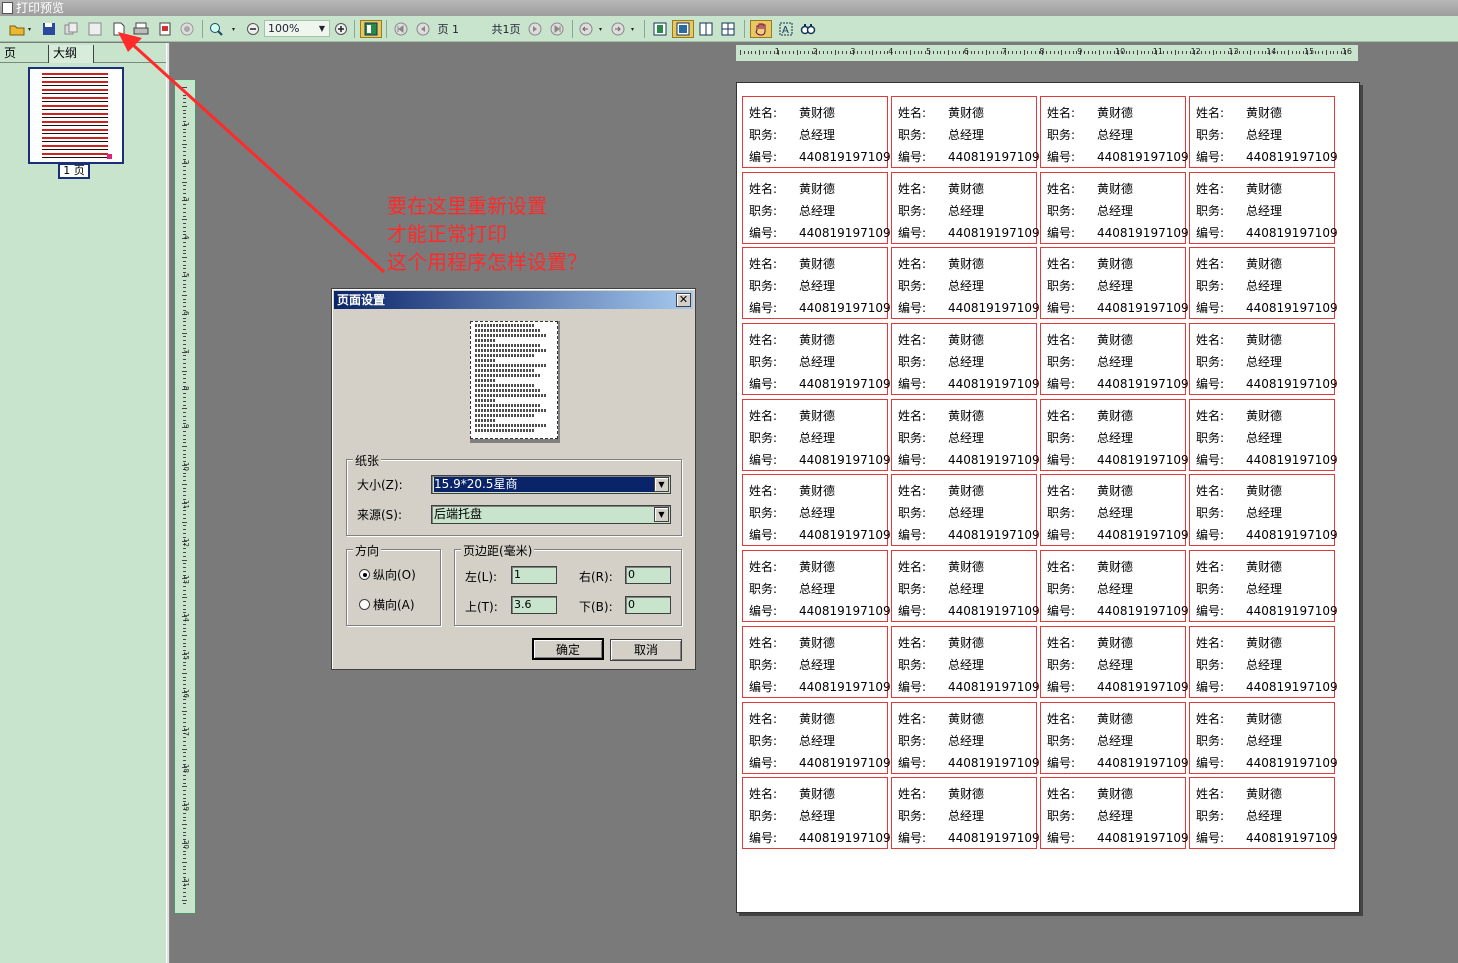  What do you see at coordinates (660, 29) in the screenshot?
I see `single-page-icon` at bounding box center [660, 29].